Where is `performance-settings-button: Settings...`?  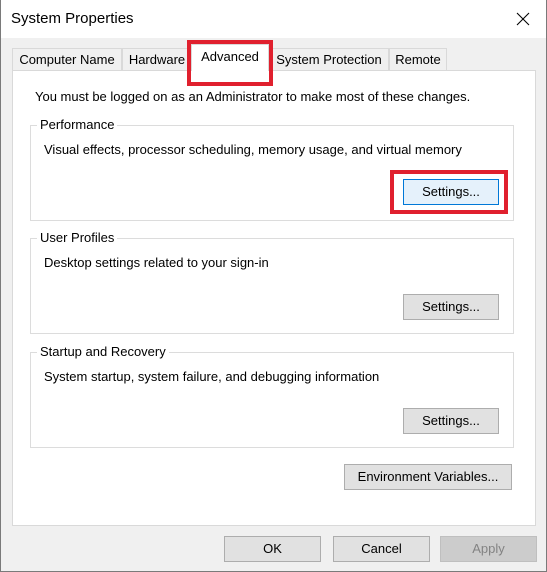
performance-settings-button: Settings... is located at coordinates (451, 192).